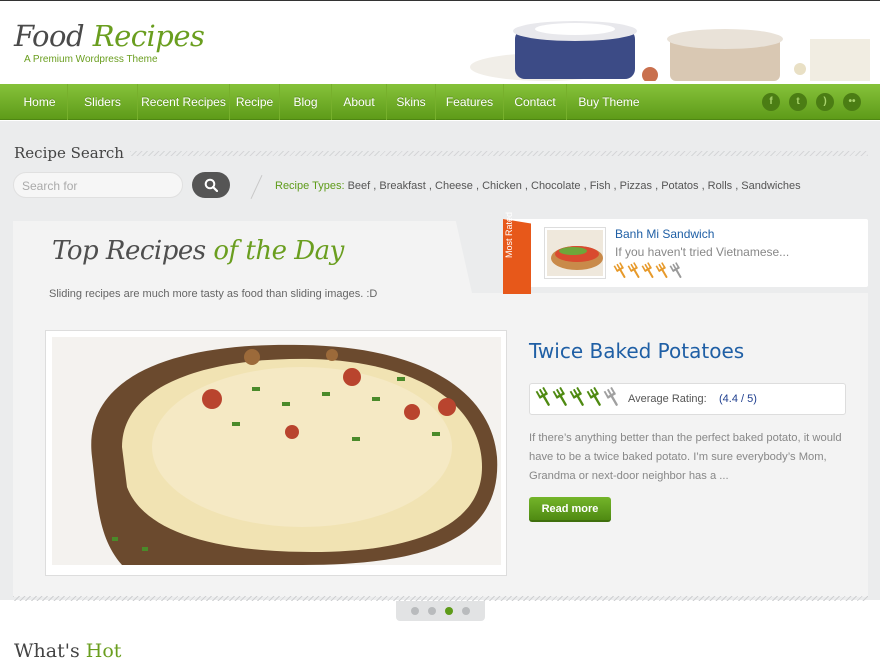  I want to click on featured-rating, so click(578, 399).